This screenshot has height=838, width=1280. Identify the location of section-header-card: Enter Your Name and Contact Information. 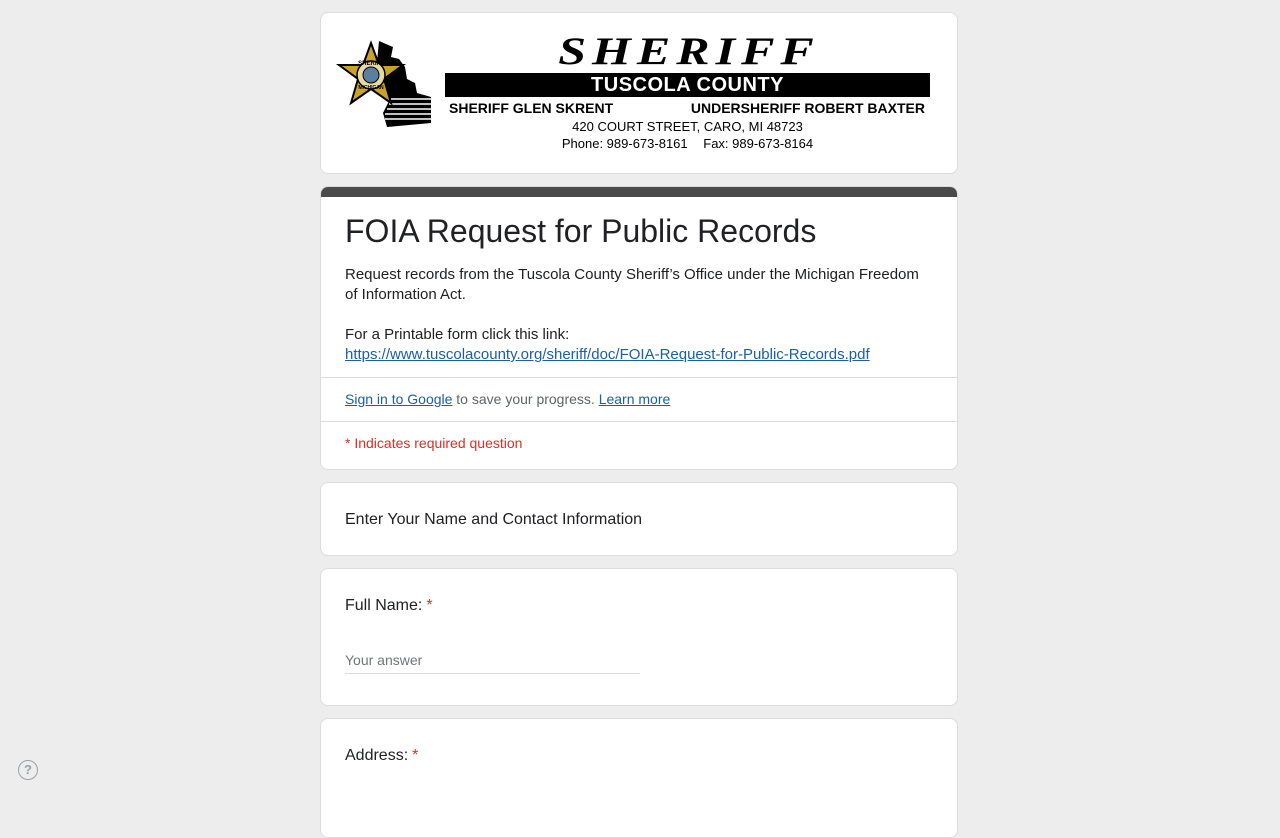
(639, 519).